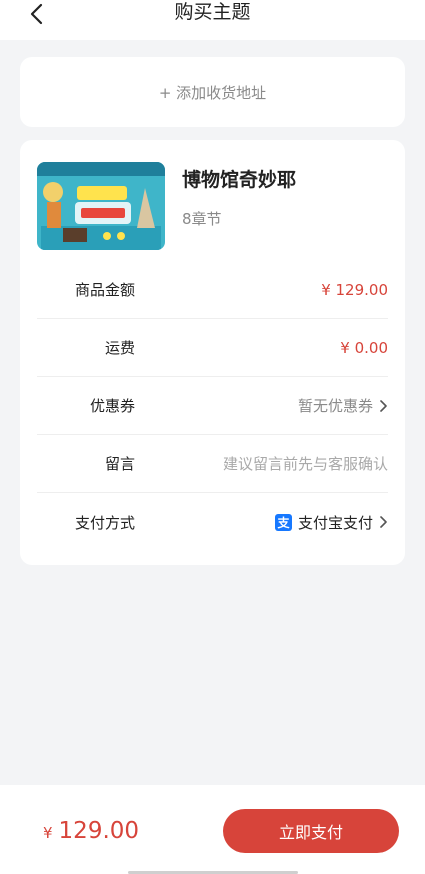 This screenshot has height=874, width=425. What do you see at coordinates (101, 206) in the screenshot?
I see `product-thumbnail` at bounding box center [101, 206].